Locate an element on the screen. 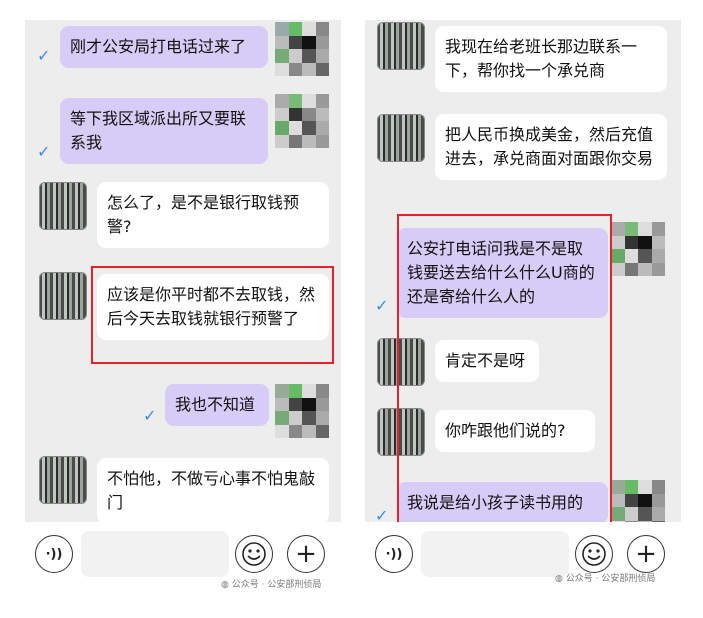 The height and width of the screenshot is (618, 703). input-bar-right: ·)) + ◍ 公众号 · 公安部刑侦局 is located at coordinates (523, 554).